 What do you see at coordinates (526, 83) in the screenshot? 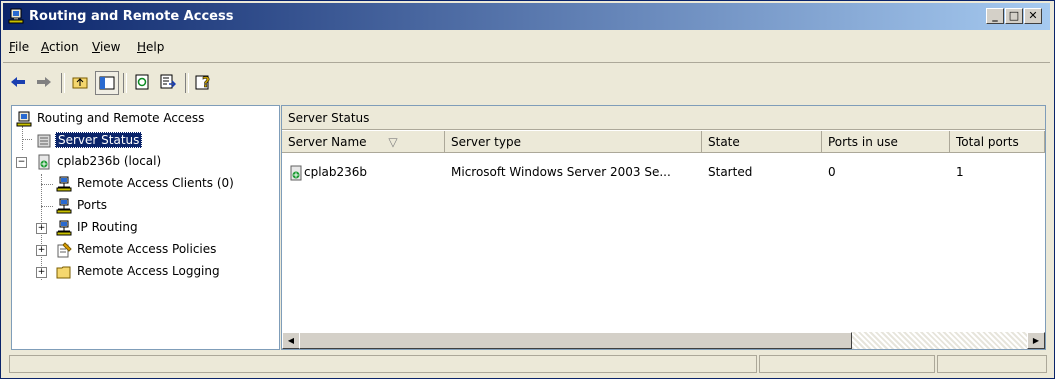
I see `toolbar: ?` at bounding box center [526, 83].